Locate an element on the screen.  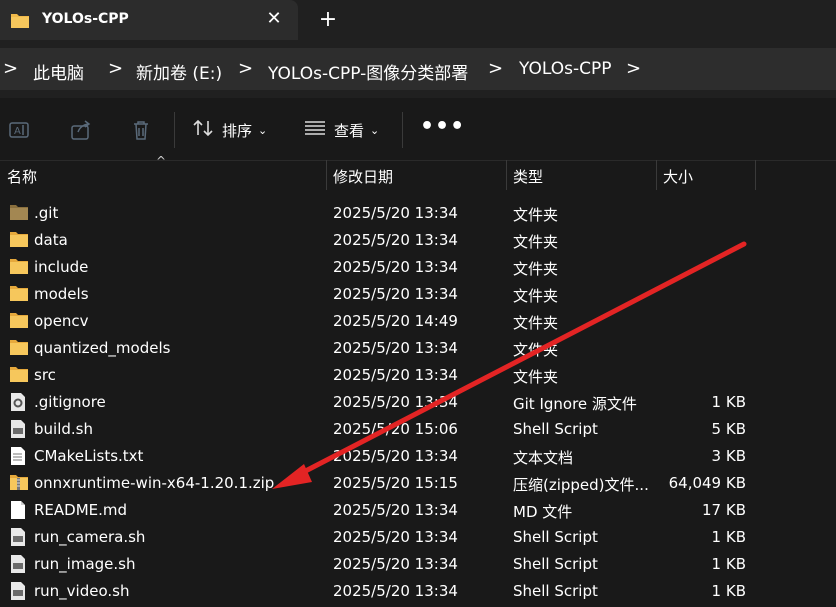
sort-label: 排序 is located at coordinates (237, 130).